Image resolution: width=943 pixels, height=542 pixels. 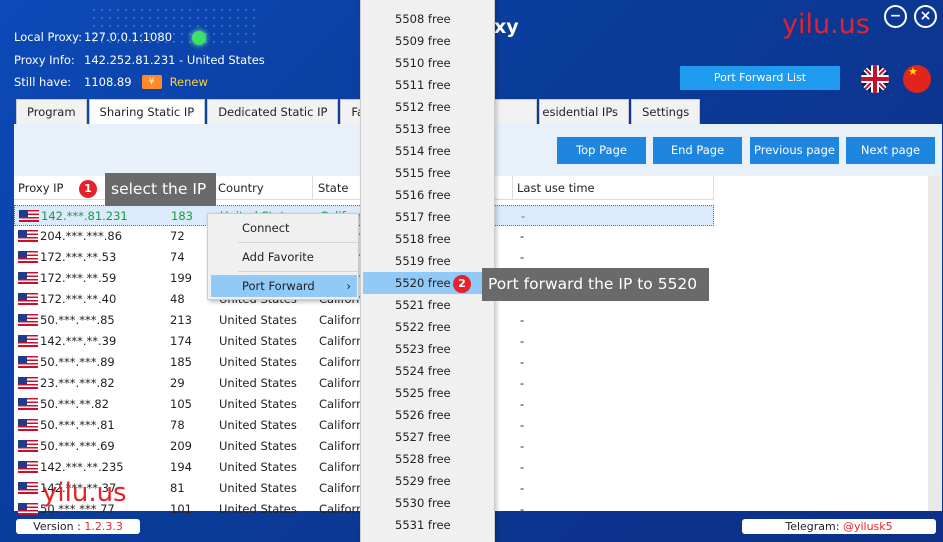 What do you see at coordinates (77, 383) in the screenshot?
I see `cell-proxy-ip: 23.***.***.82` at bounding box center [77, 383].